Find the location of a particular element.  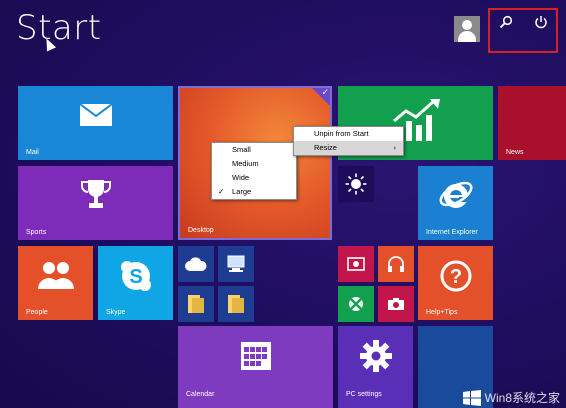

skype-icon: S is located at coordinates (135, 276).